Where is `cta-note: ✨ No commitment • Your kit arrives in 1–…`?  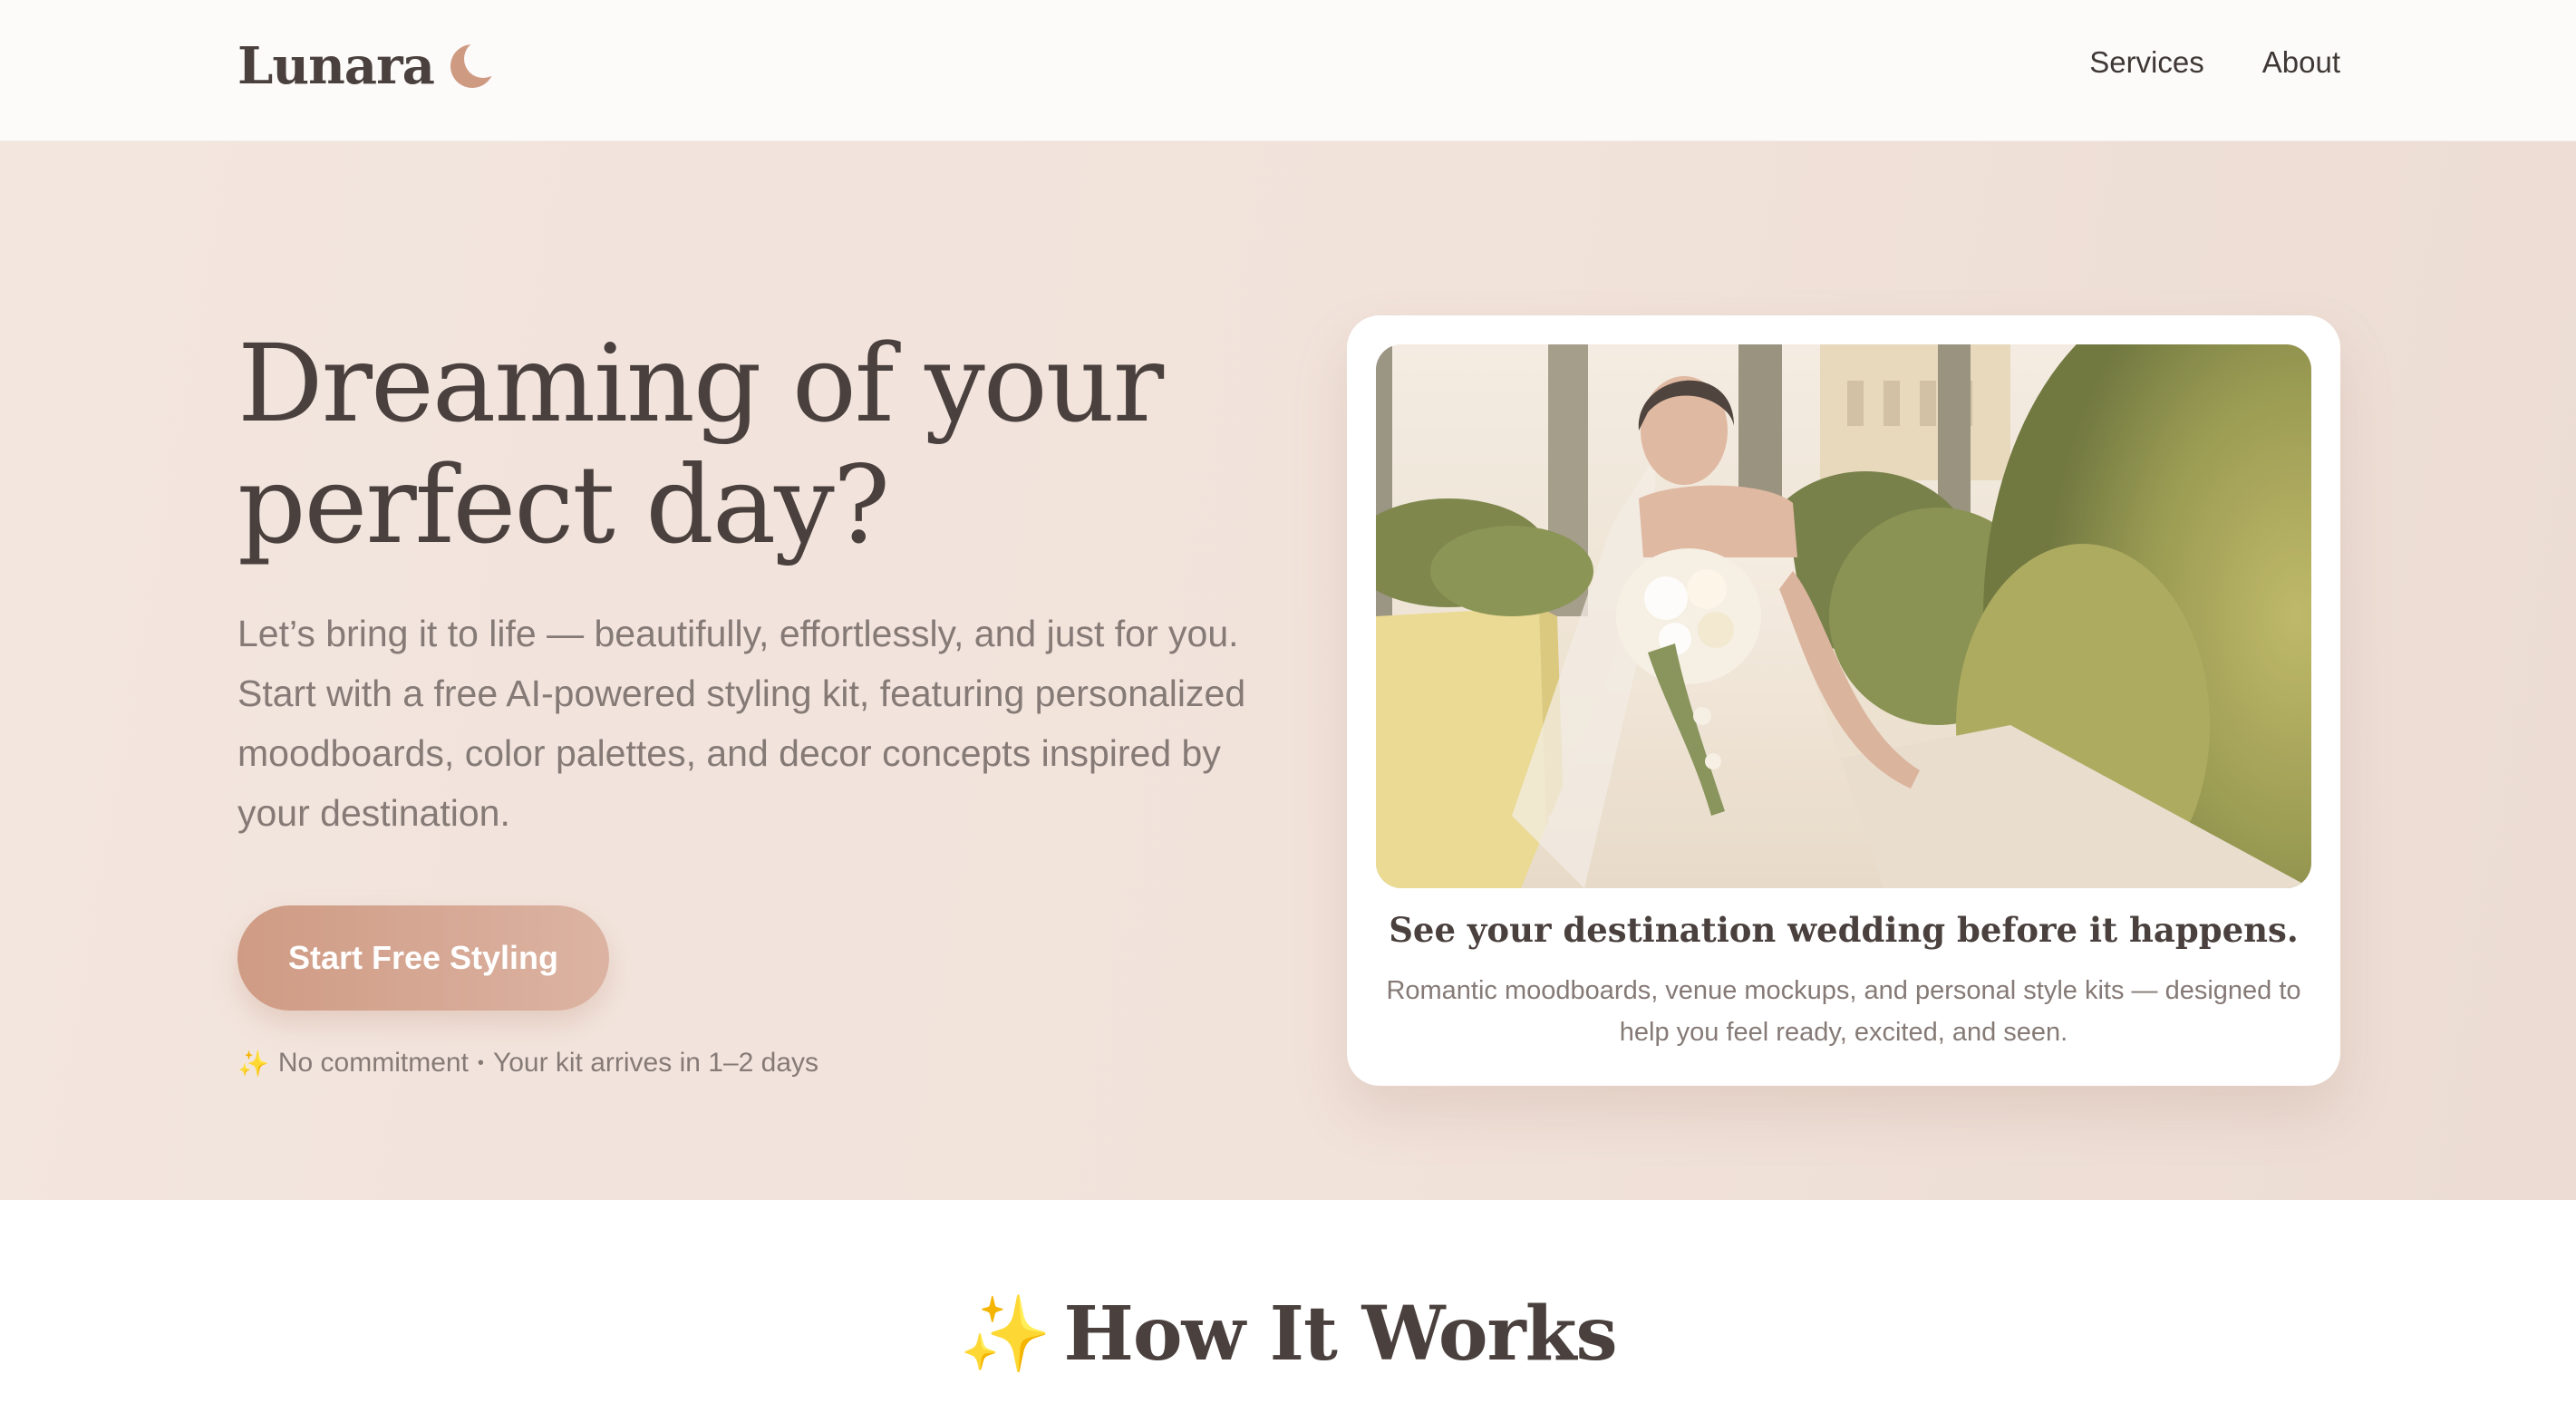 cta-note: ✨ No commitment • Your kit arrives in 1–… is located at coordinates (527, 1063).